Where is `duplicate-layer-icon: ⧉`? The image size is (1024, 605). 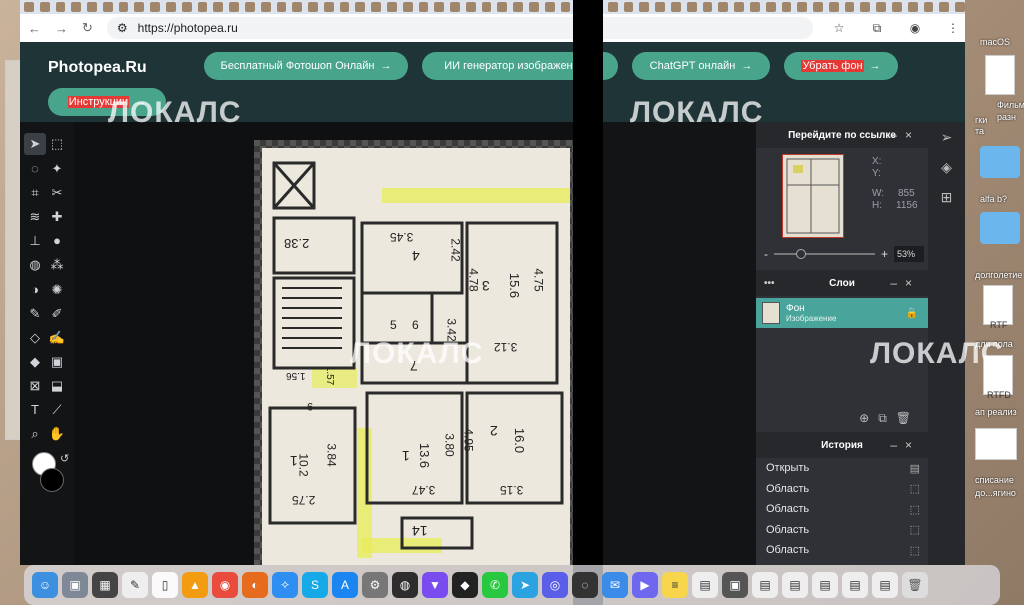 duplicate-layer-icon: ⧉ is located at coordinates (887, 418).